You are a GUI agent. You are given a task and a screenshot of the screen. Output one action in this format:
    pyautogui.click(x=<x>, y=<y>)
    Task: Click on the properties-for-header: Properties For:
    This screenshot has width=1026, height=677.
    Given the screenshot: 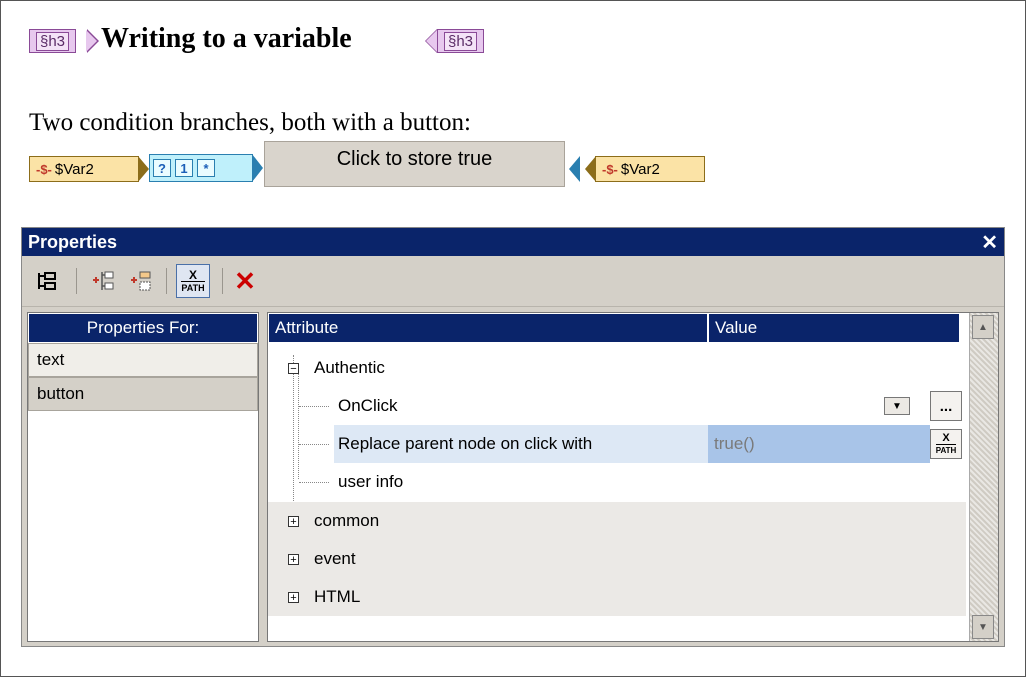 What is the action you would take?
    pyautogui.click(x=143, y=328)
    